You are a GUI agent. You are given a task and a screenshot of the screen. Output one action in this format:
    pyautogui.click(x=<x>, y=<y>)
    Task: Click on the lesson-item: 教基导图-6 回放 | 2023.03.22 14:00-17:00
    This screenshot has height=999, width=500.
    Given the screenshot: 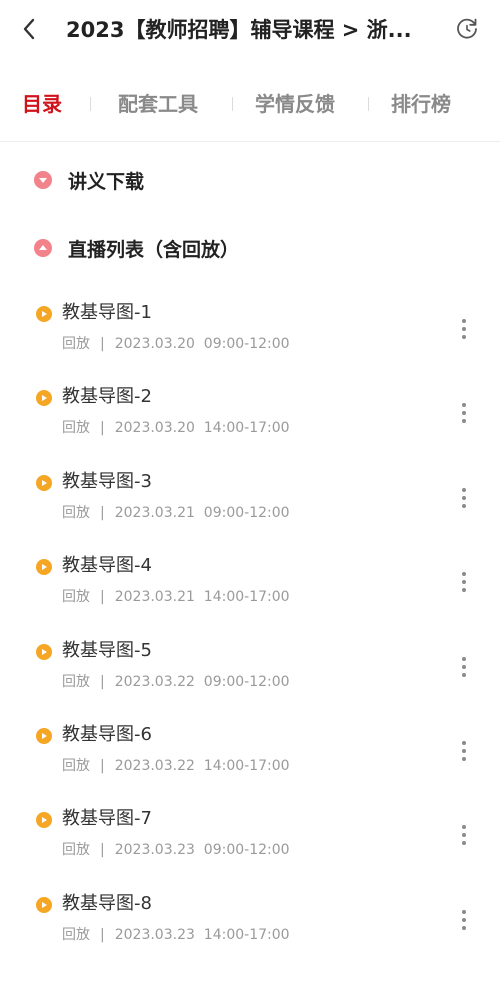 What is the action you would take?
    pyautogui.click(x=250, y=760)
    